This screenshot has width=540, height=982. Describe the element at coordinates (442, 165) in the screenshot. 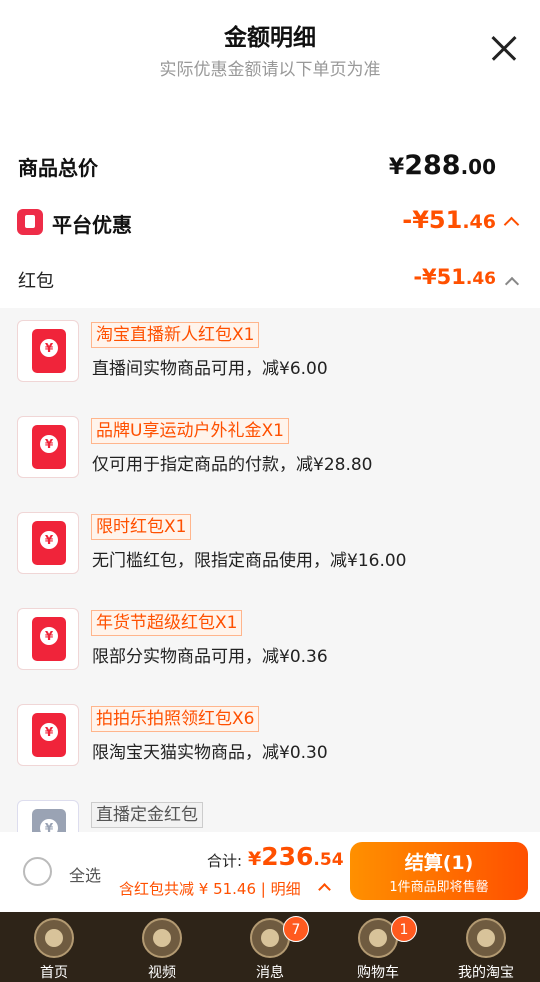

I see `total-price-value: ¥288.00` at that location.